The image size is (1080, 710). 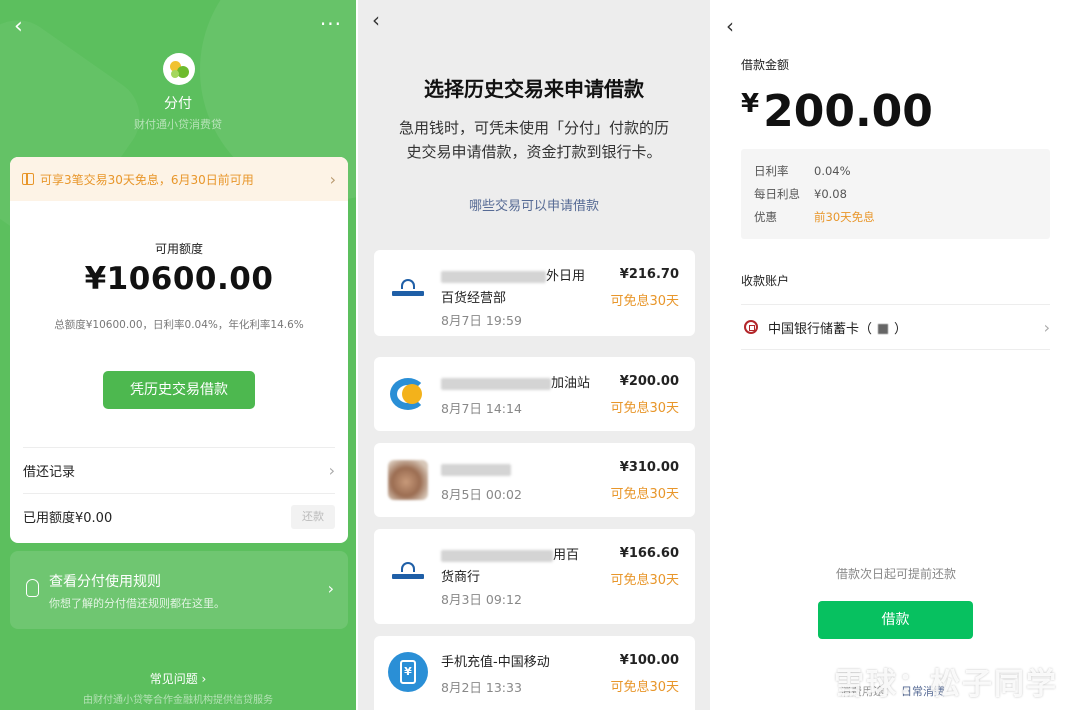 What do you see at coordinates (481, 494) in the screenshot?
I see `transaction-date: 8月5日 00:02` at bounding box center [481, 494].